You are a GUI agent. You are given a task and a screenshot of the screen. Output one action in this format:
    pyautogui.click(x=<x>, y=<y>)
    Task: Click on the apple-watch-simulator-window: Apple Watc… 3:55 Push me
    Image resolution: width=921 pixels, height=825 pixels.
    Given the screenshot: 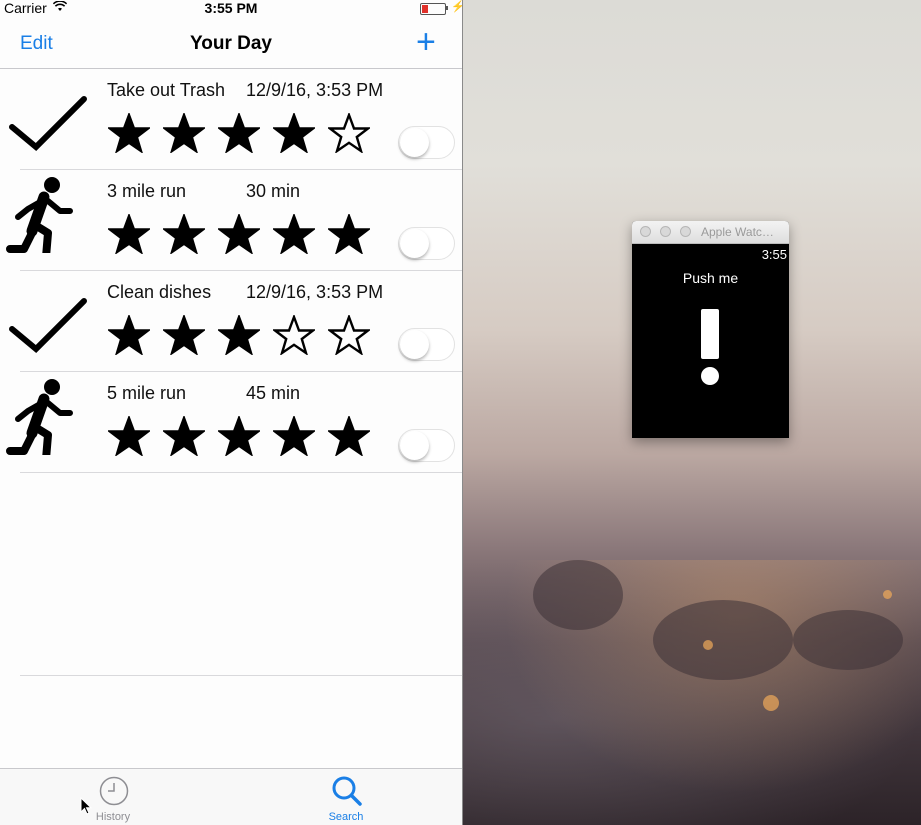 What is the action you would take?
    pyautogui.click(x=710, y=329)
    